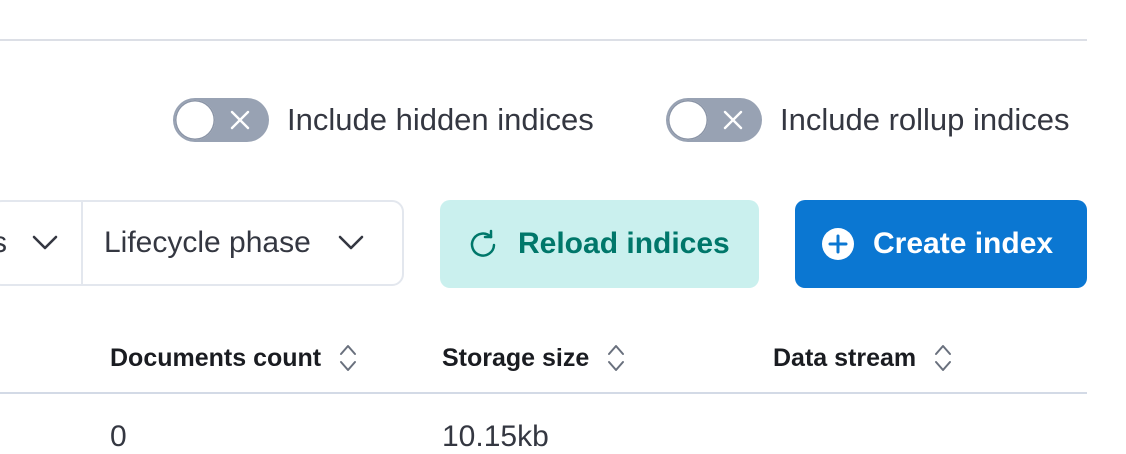 The width and height of the screenshot is (1126, 454). I want to click on status-filter-button: s, so click(40, 243).